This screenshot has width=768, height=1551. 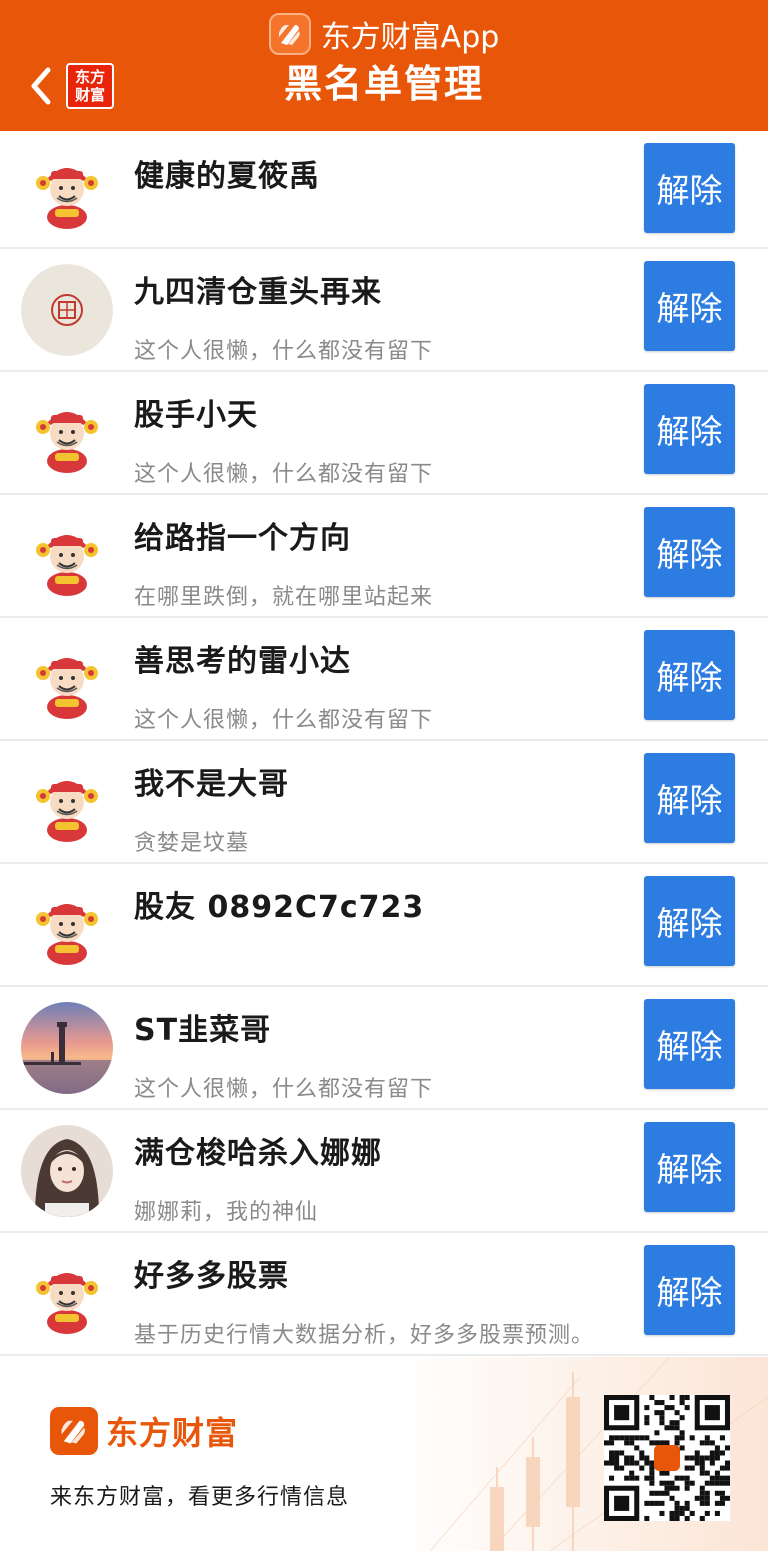 I want to click on promo-footer: 东方财富 来东方财富，看更多行情信息, so click(x=384, y=1454).